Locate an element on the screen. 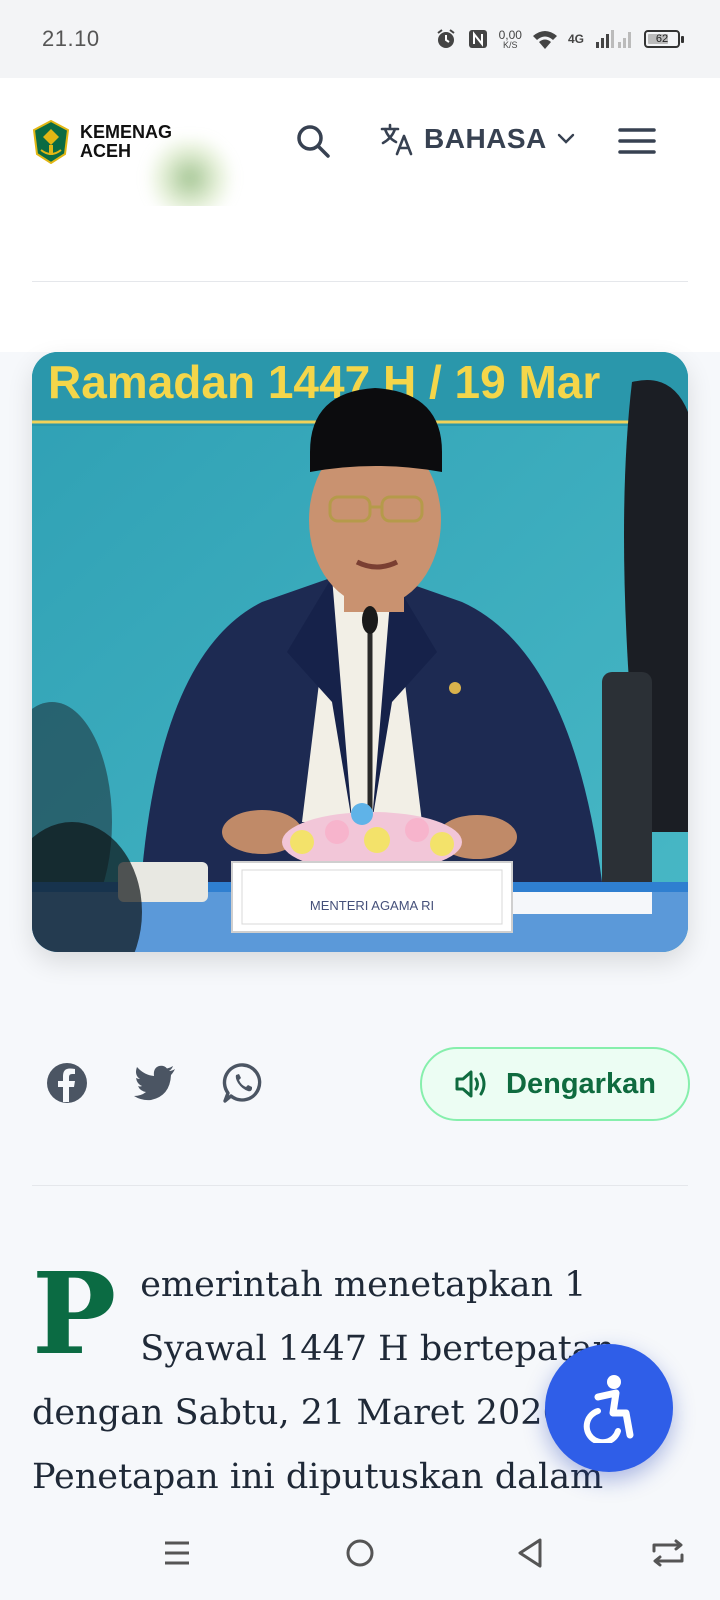  battery-icon: 62 is located at coordinates (664, 39).